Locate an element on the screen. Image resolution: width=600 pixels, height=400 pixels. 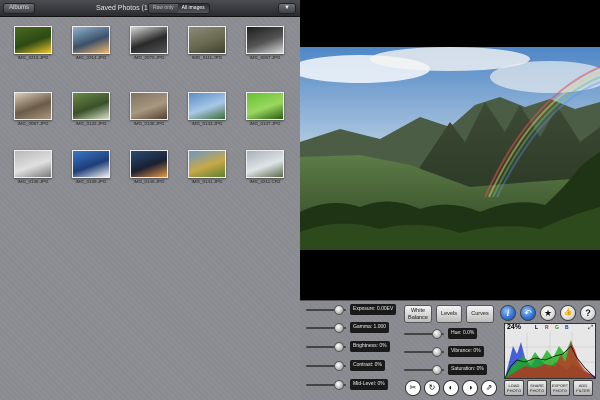
histogram-percent: 24% is located at coordinates (514, 327).